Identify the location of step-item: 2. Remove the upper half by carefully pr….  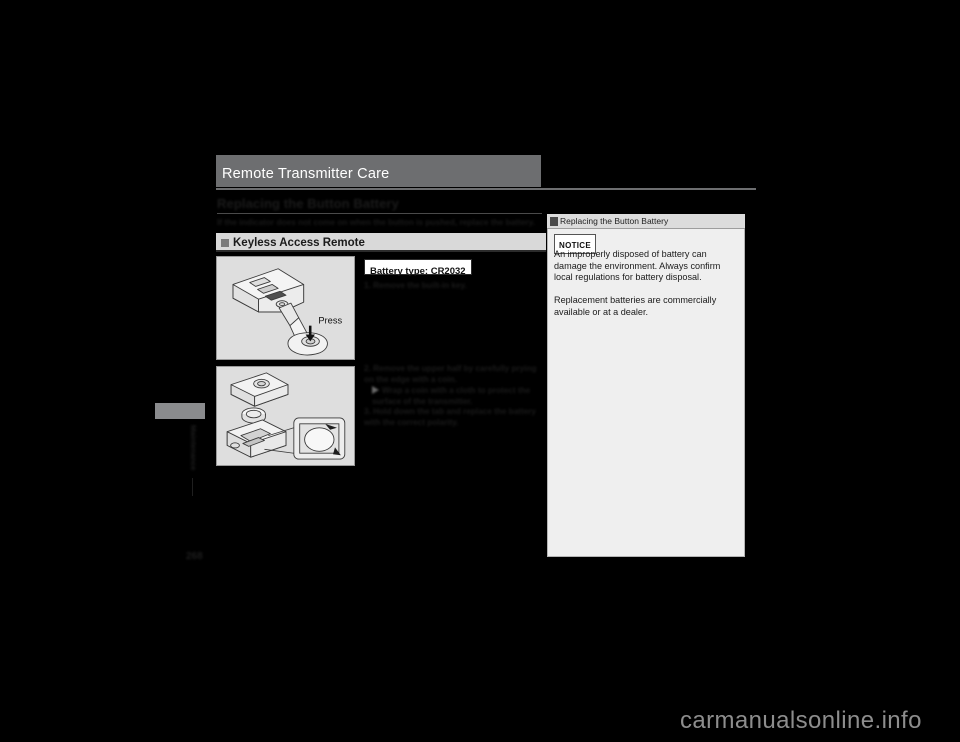
(452, 374).